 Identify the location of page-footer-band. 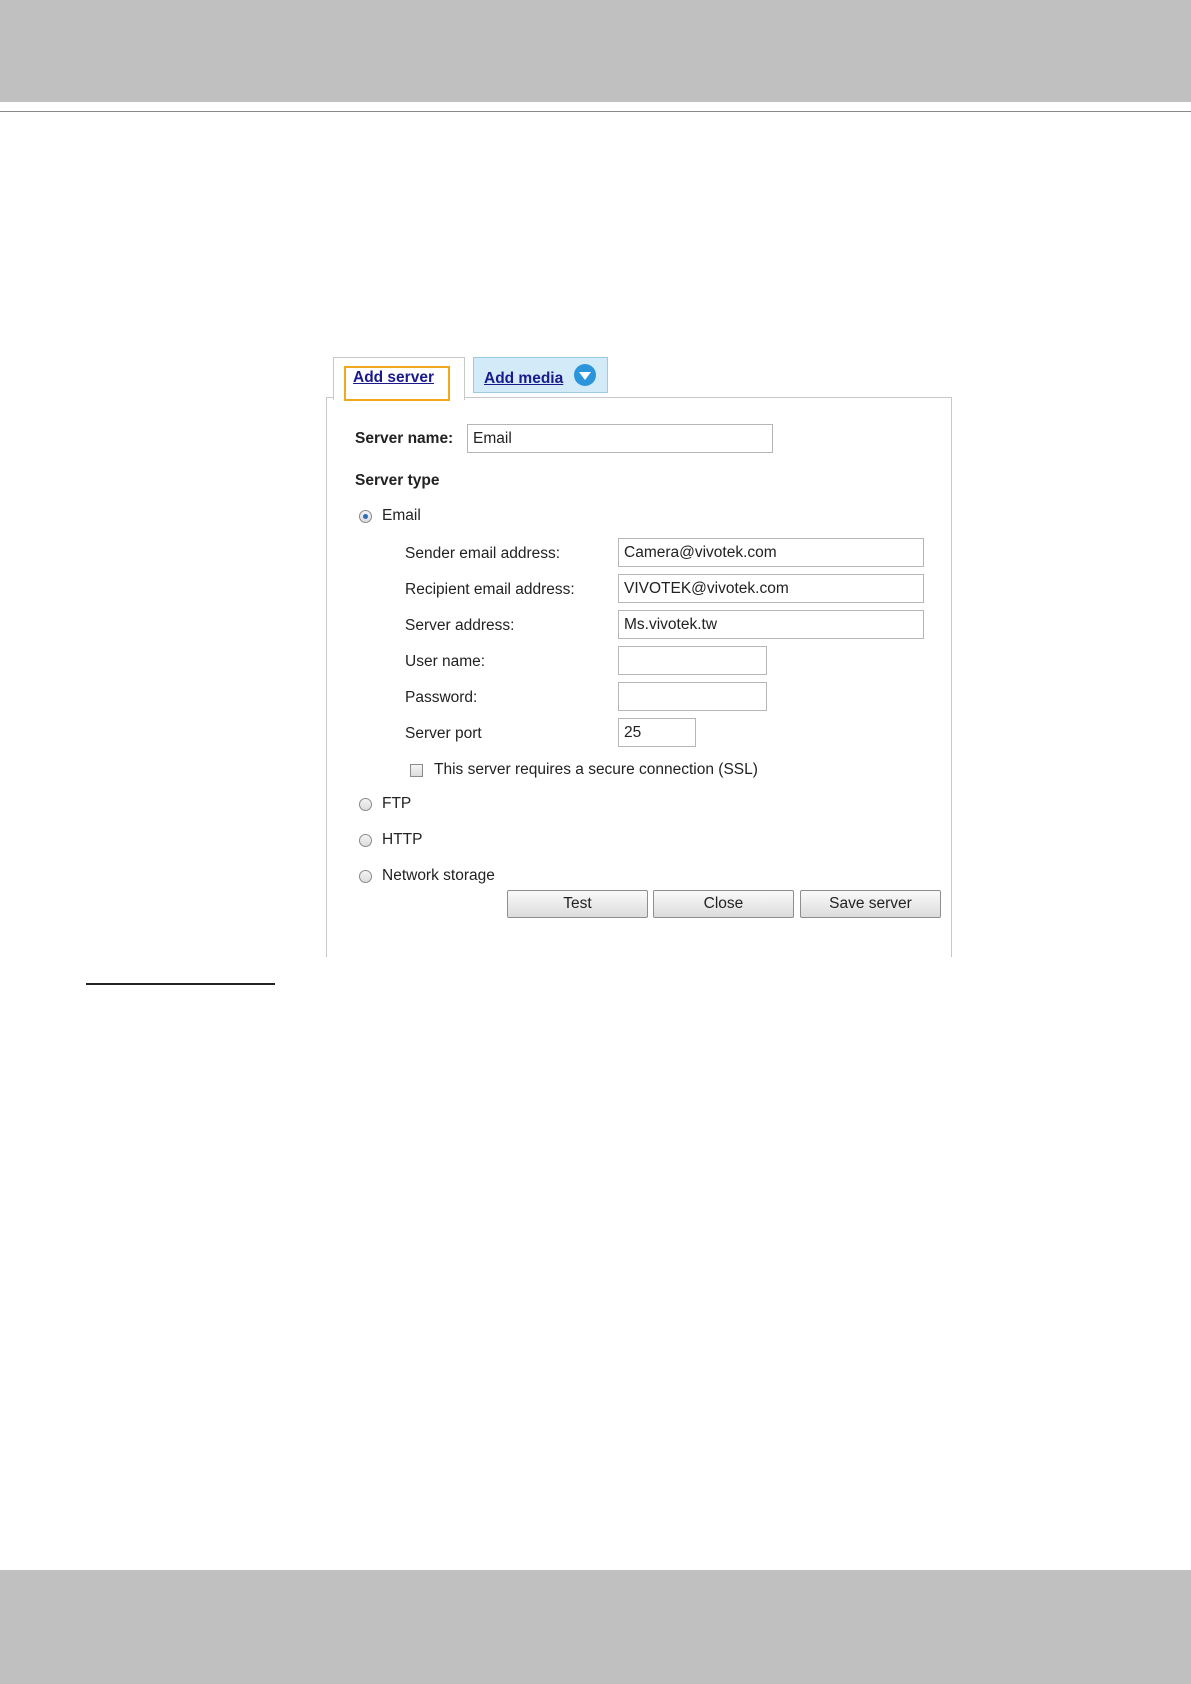
(595, 1627).